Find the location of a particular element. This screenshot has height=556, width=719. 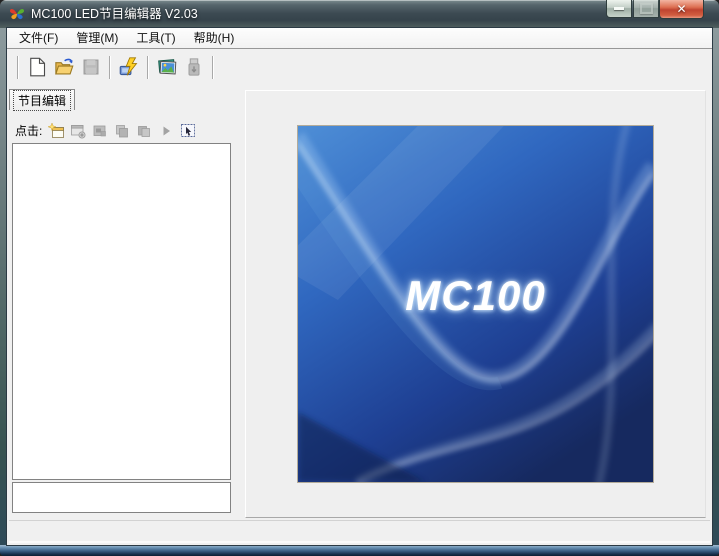

close-button: ✕ is located at coordinates (681, 9).